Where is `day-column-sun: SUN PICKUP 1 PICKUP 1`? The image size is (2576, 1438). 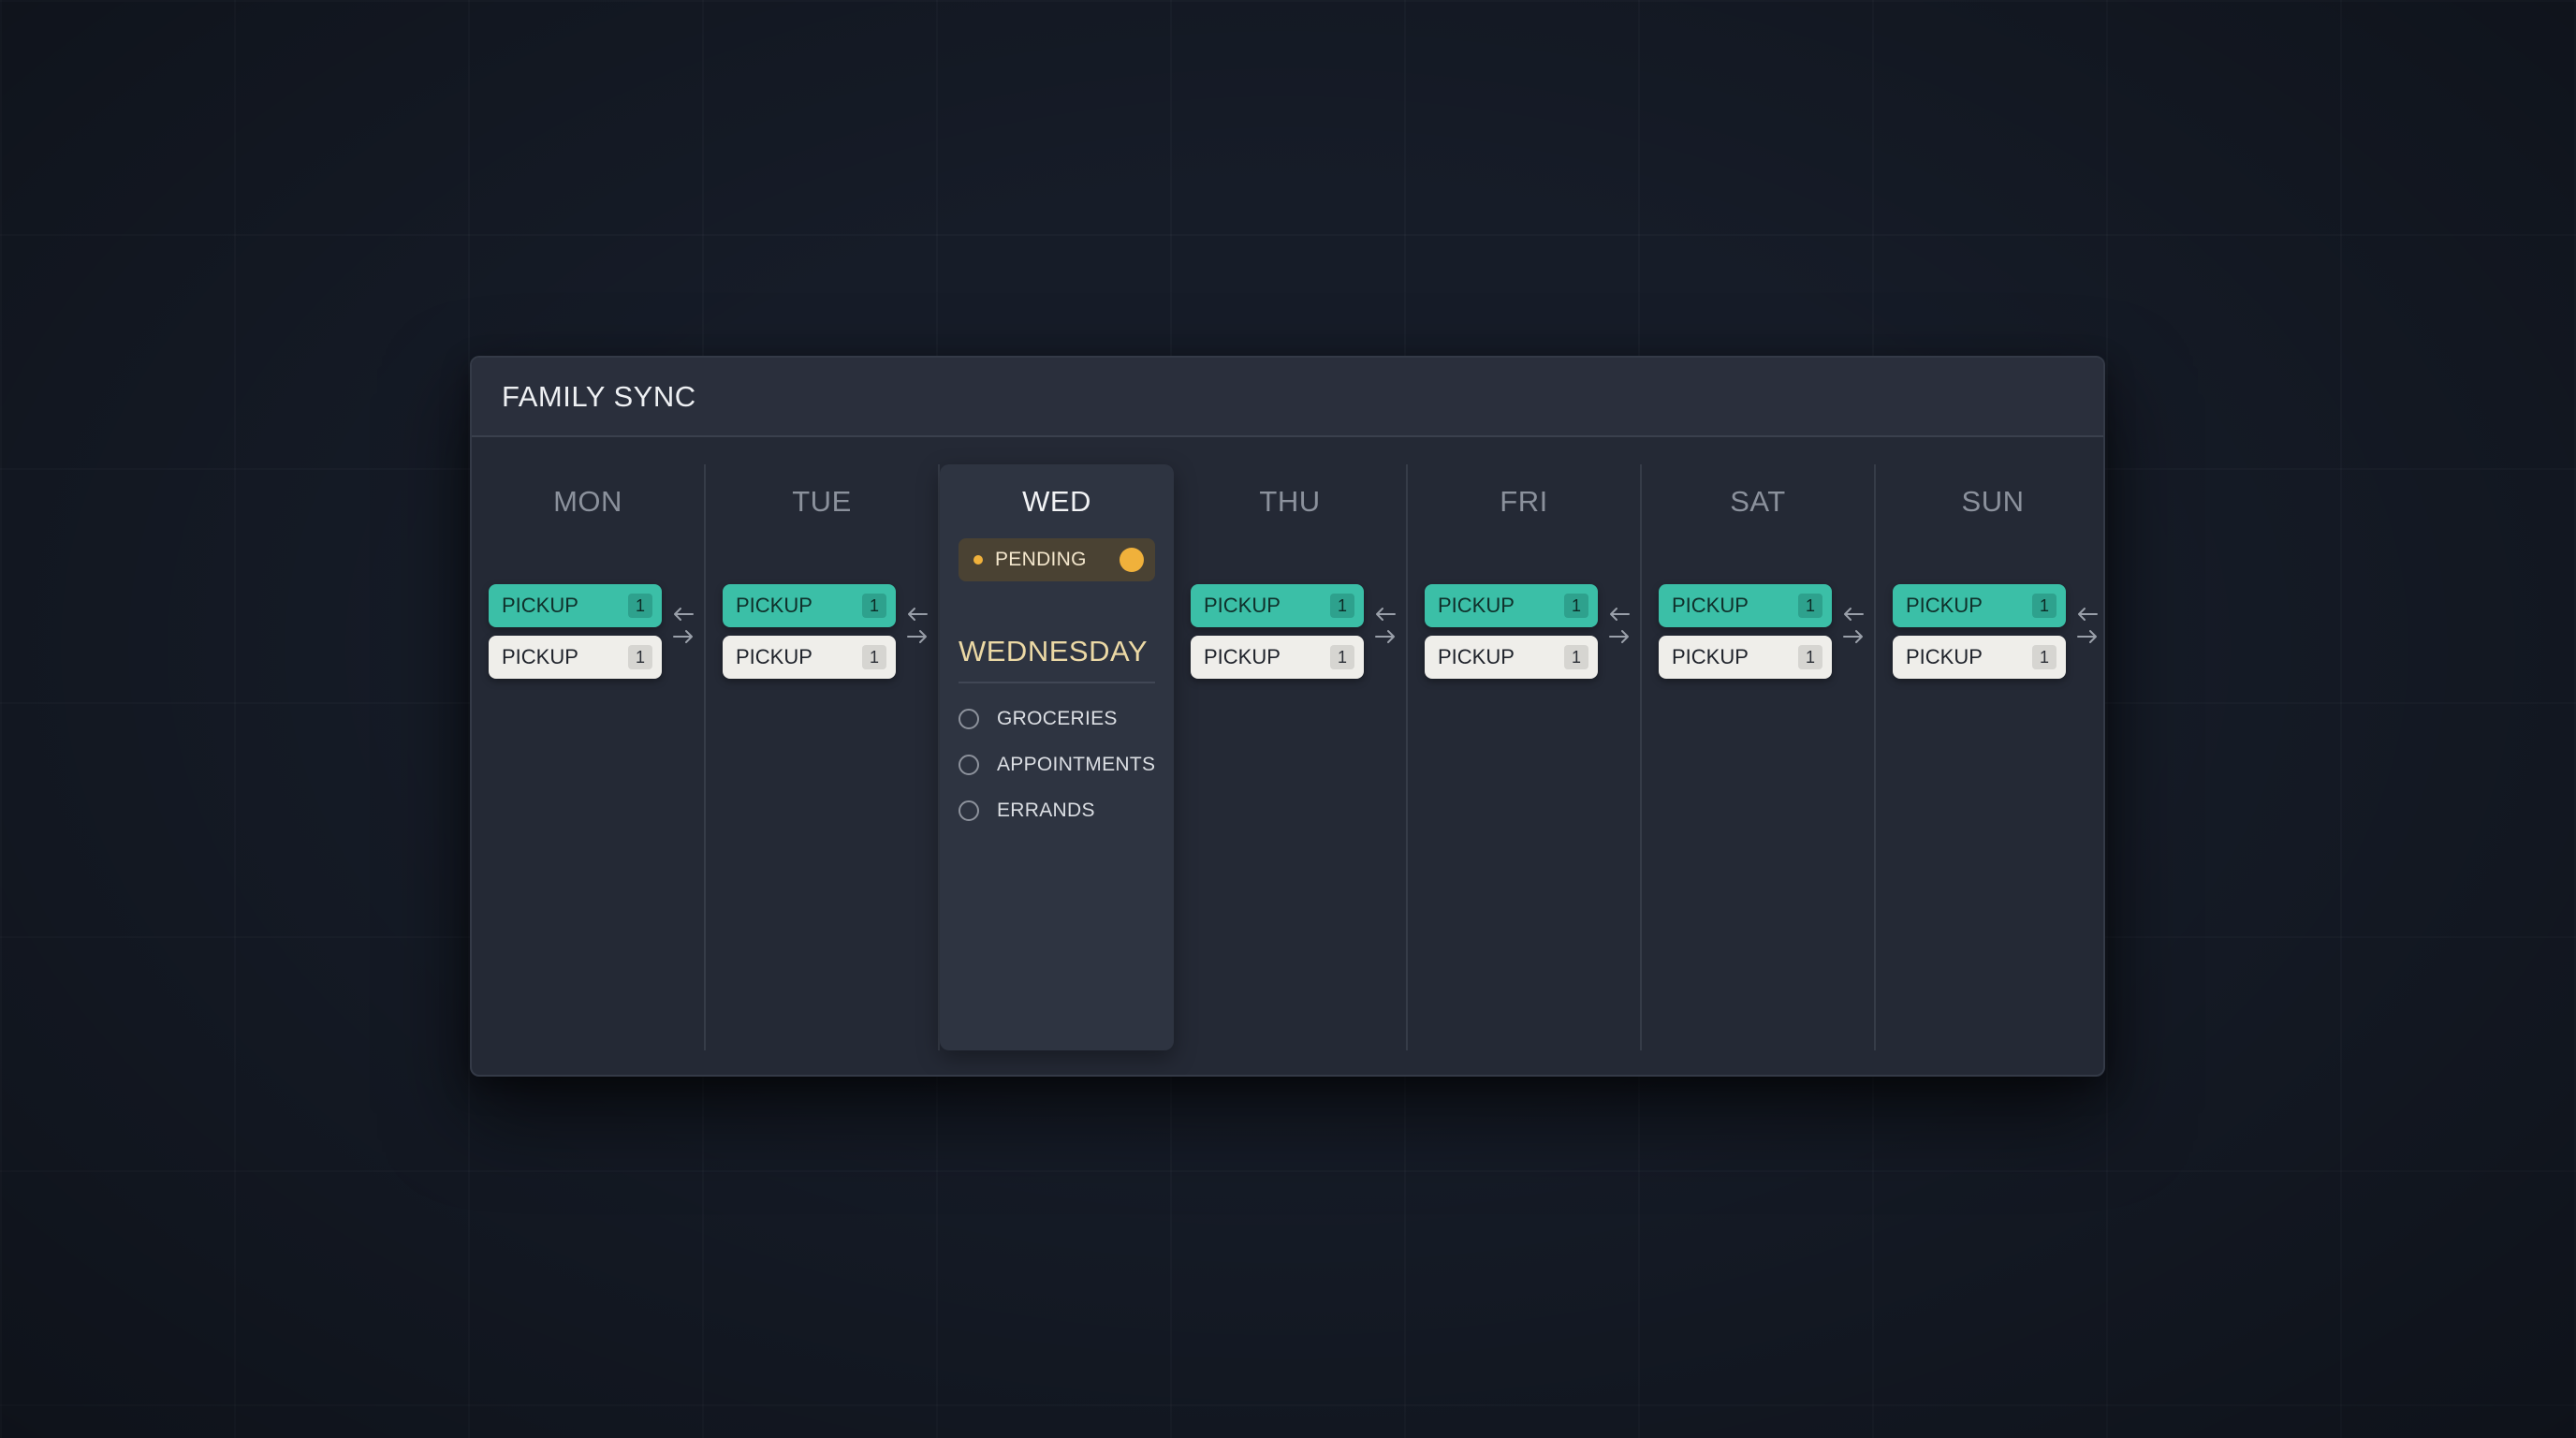 day-column-sun: SUN PICKUP 1 PICKUP 1 is located at coordinates (1990, 757).